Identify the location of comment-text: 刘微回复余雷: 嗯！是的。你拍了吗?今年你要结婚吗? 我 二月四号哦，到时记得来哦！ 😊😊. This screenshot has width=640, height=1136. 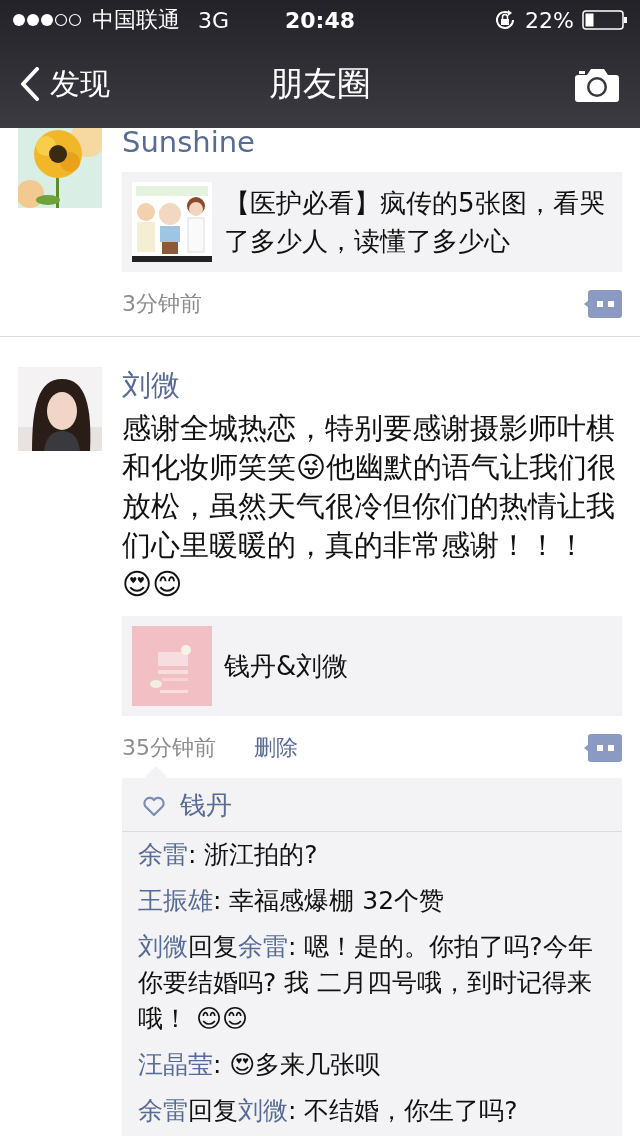
(365, 983).